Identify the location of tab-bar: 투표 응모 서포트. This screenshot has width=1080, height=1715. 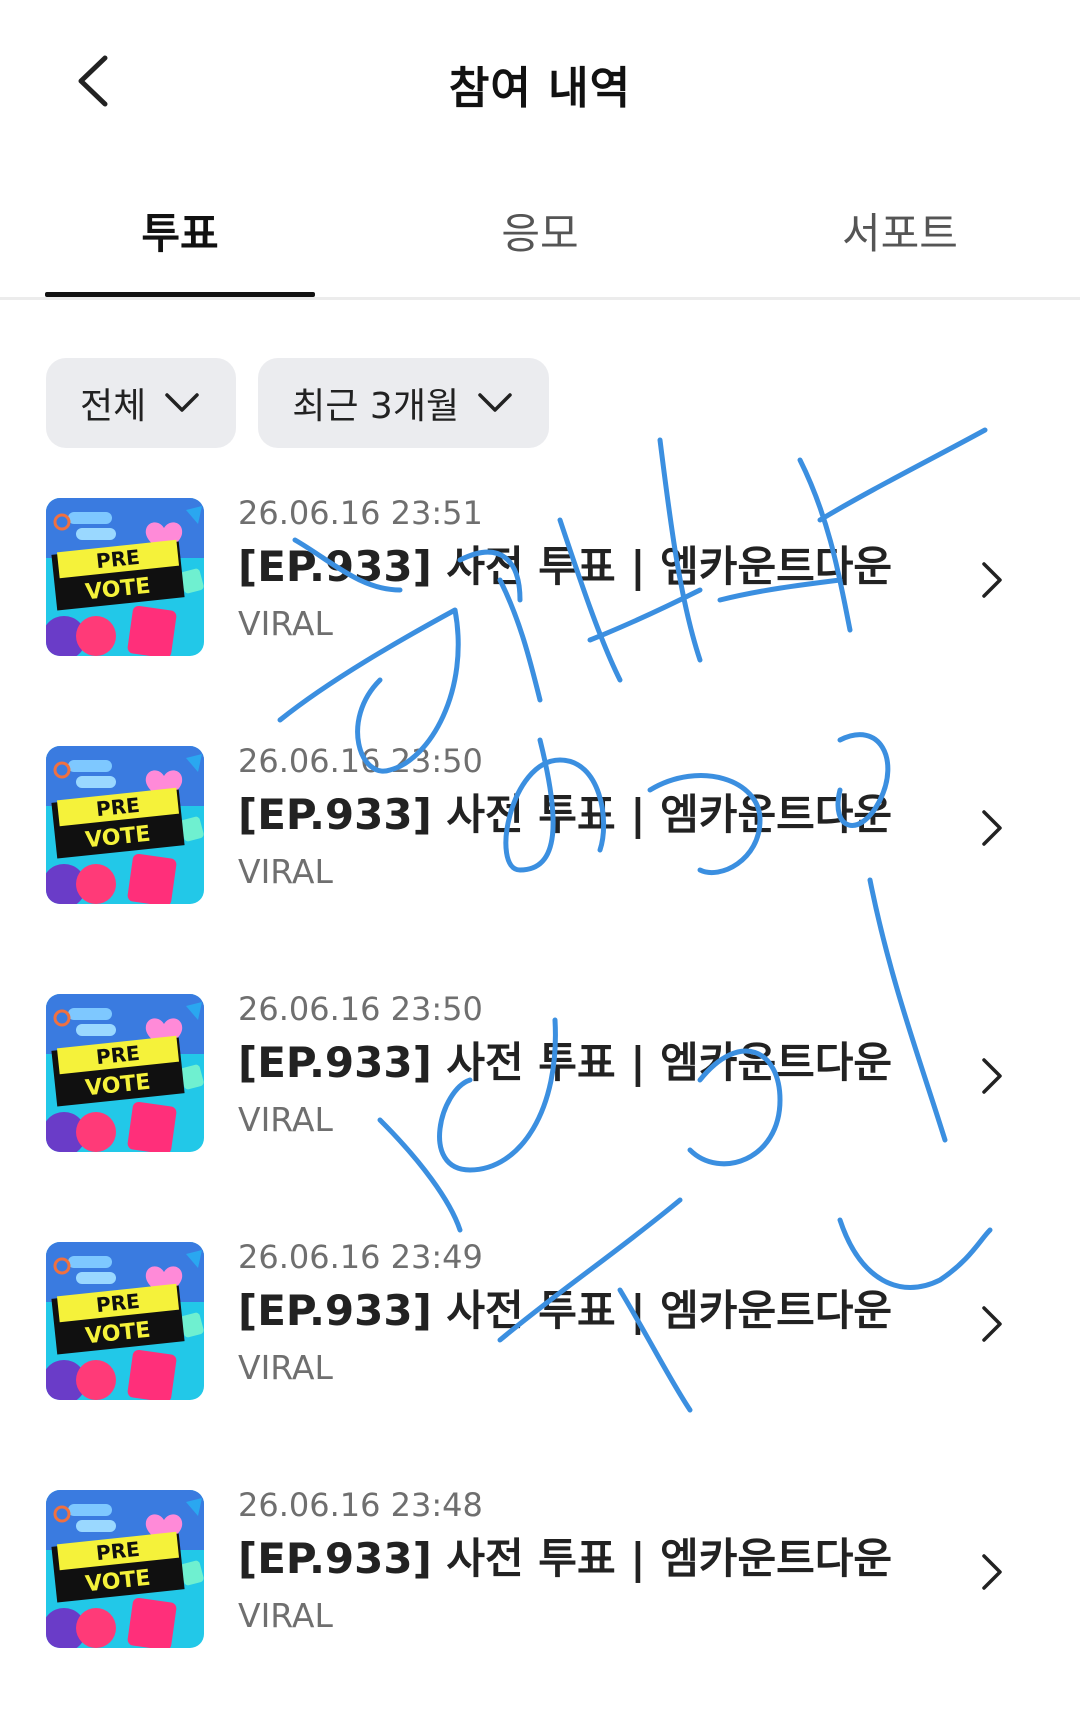
(540, 235).